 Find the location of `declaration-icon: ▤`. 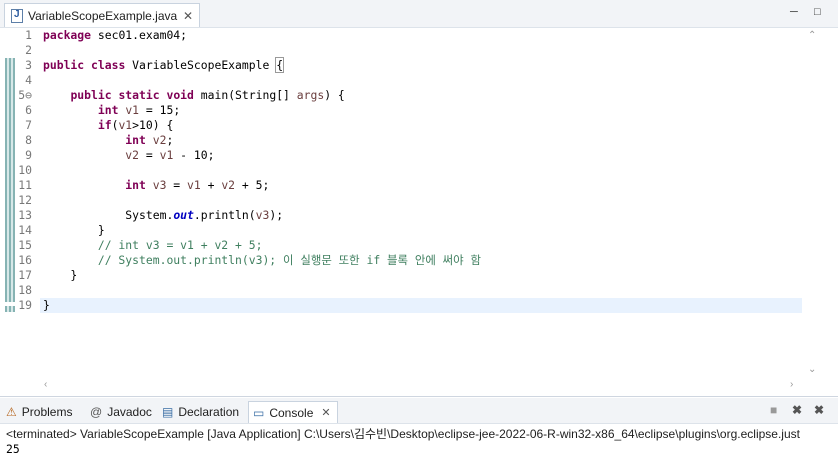

declaration-icon: ▤ is located at coordinates (168, 412).